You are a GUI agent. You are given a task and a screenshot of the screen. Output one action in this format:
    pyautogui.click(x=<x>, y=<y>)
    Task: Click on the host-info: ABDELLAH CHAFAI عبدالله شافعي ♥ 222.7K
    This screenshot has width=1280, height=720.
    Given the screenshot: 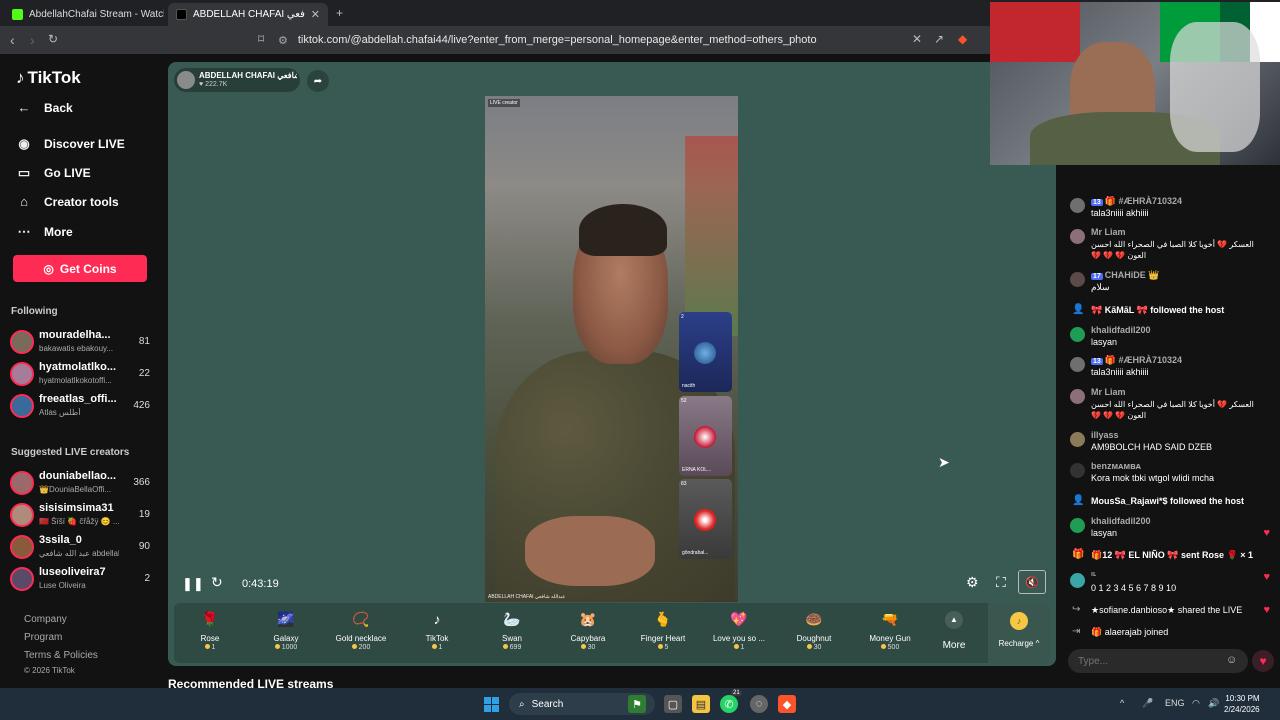 What is the action you would take?
    pyautogui.click(x=237, y=80)
    